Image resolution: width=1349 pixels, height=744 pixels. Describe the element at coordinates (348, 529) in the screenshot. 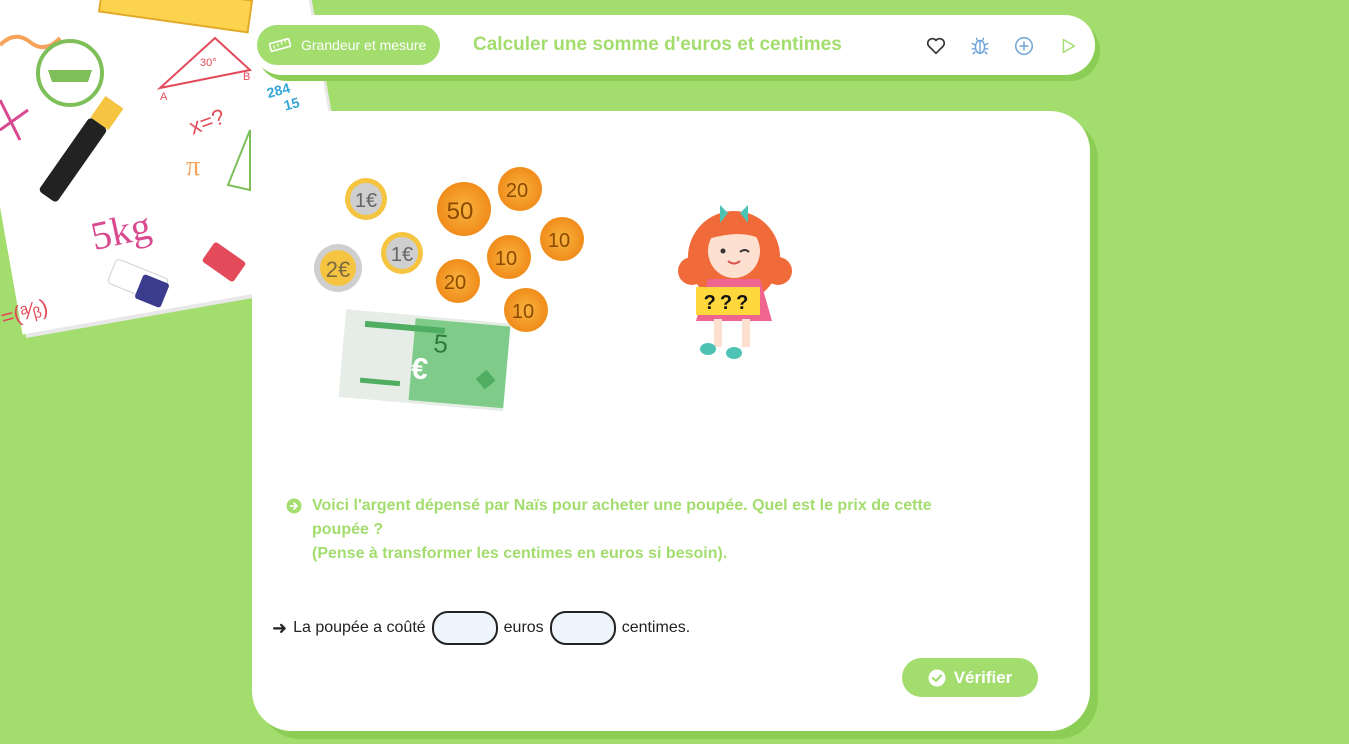

I see `question-line-2: poupée ?` at that location.